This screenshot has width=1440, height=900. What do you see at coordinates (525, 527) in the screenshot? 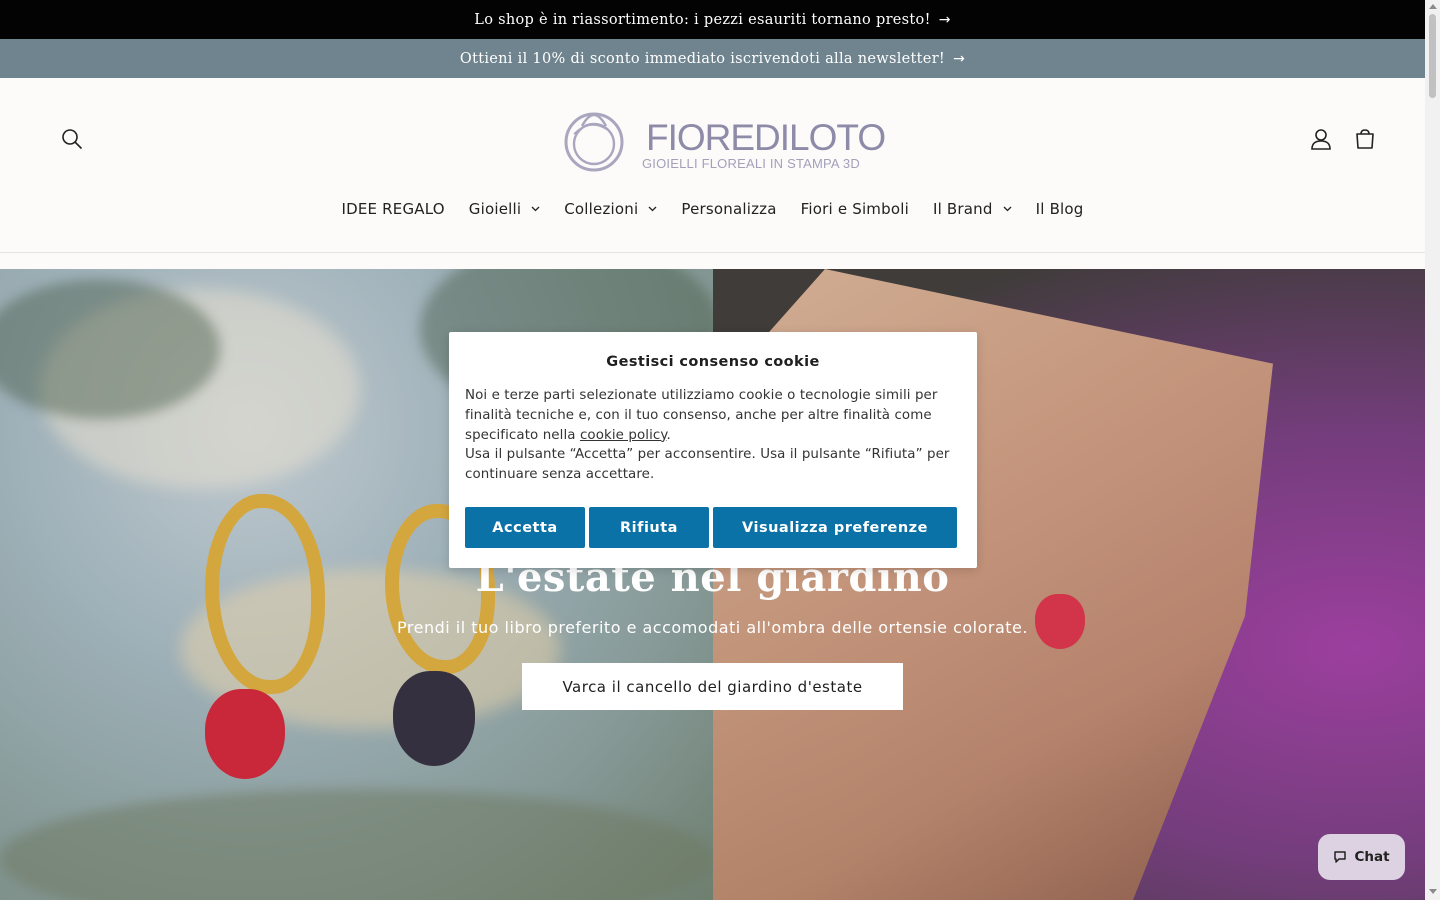
I see `accept-button: Accetta` at bounding box center [525, 527].